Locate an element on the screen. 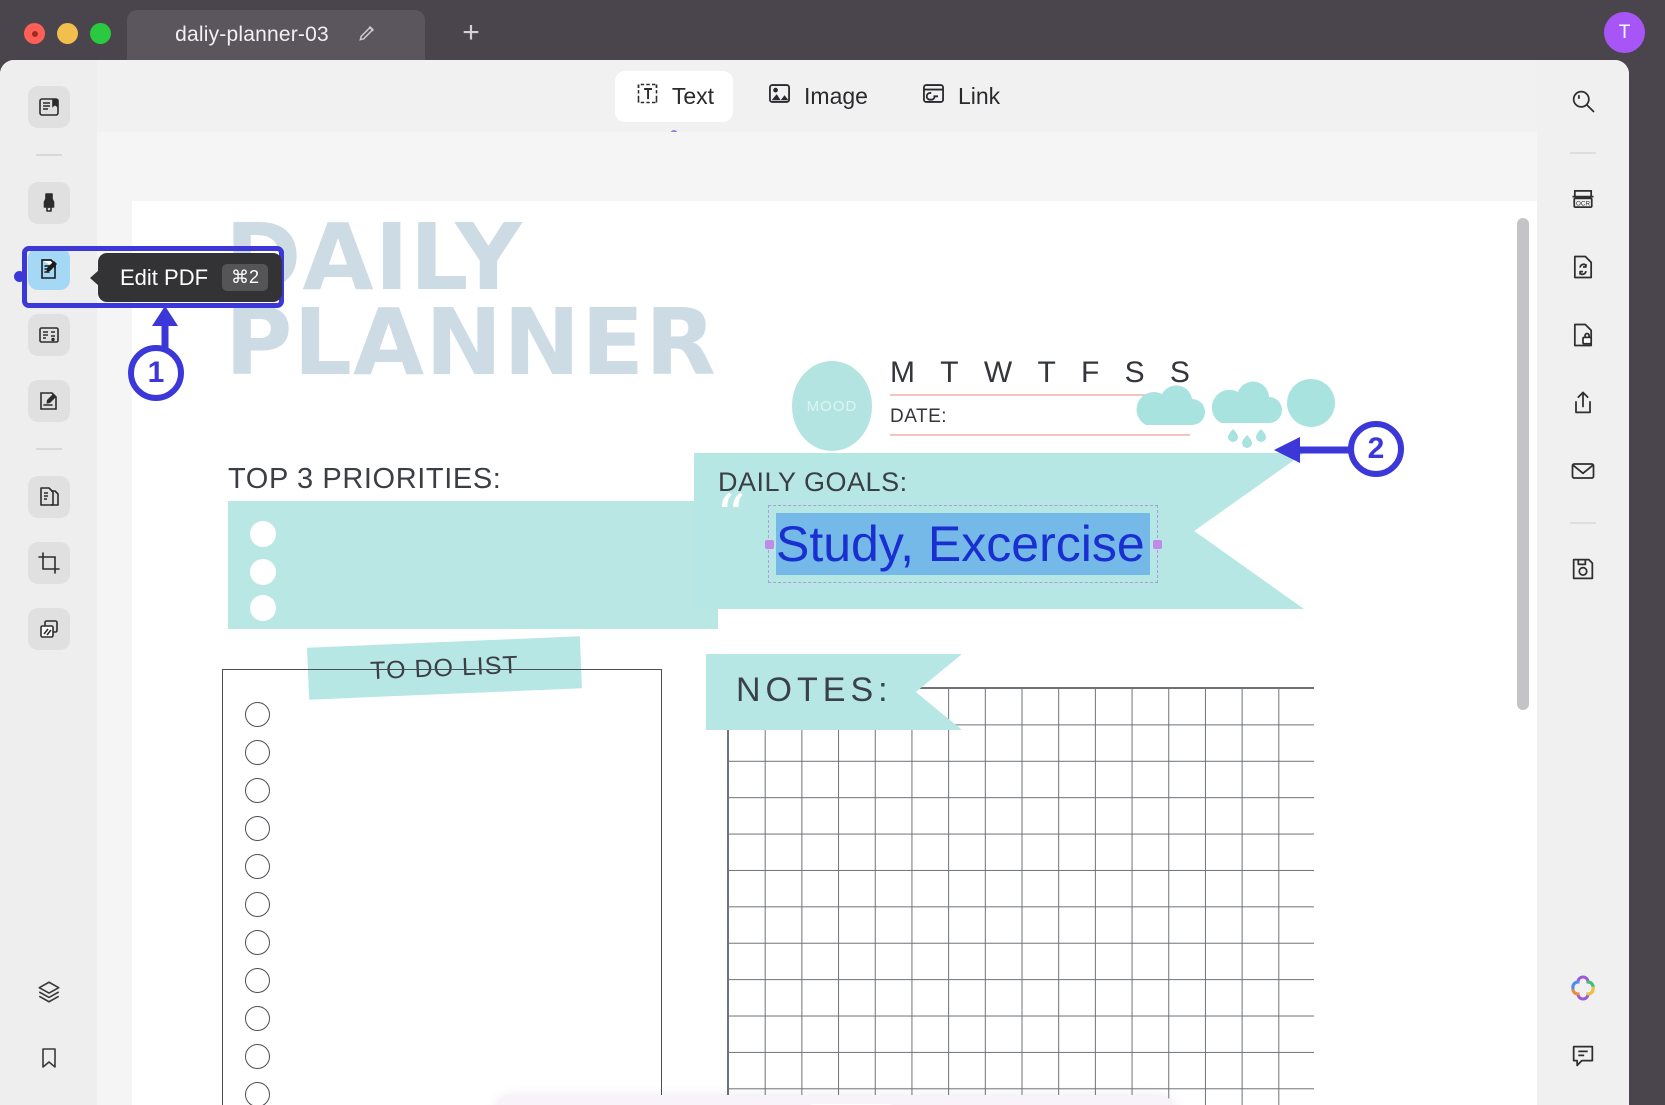 The height and width of the screenshot is (1105, 1665). weekday-f: F is located at coordinates (1090, 372).